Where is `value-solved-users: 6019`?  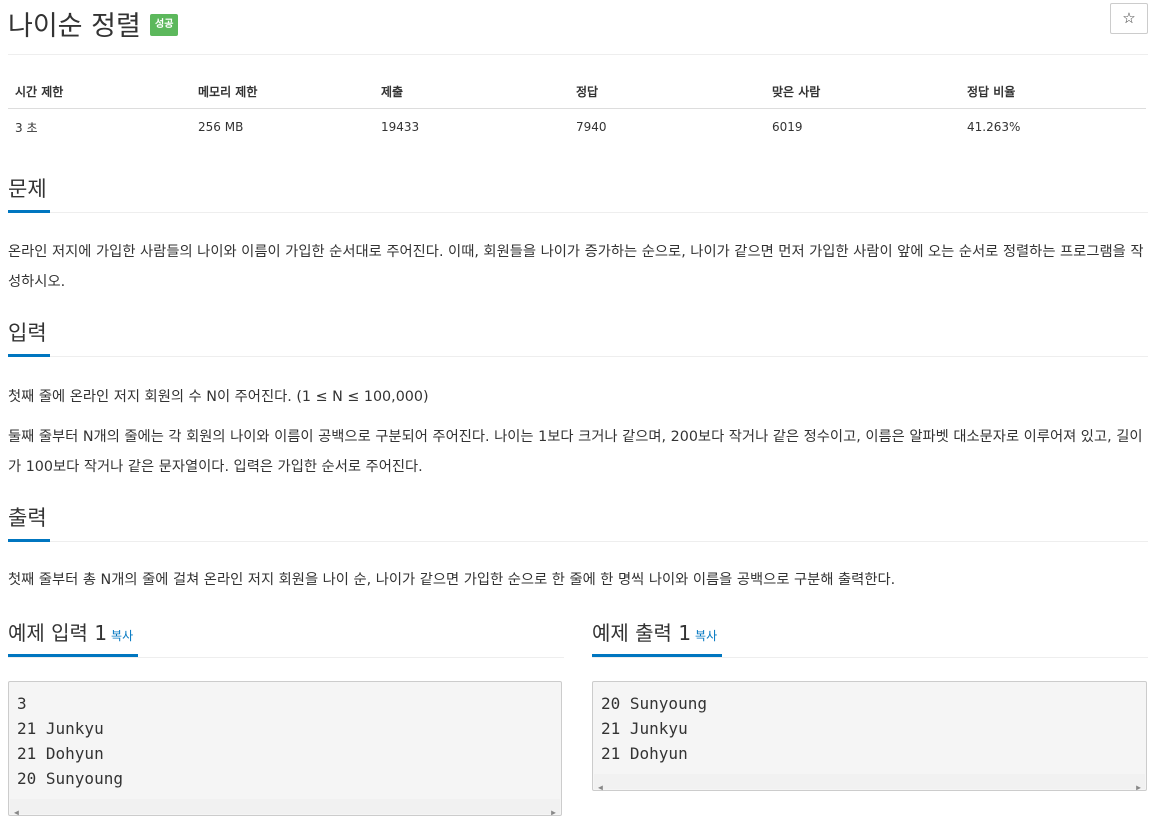
value-solved-users: 6019 is located at coordinates (787, 127).